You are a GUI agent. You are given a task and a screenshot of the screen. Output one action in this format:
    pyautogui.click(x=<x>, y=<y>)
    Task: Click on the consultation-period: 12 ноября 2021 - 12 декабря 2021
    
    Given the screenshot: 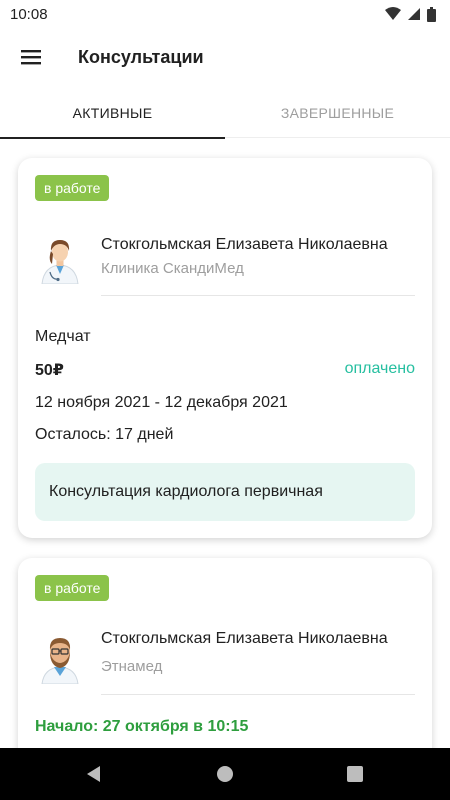 What is the action you would take?
    pyautogui.click(x=161, y=402)
    